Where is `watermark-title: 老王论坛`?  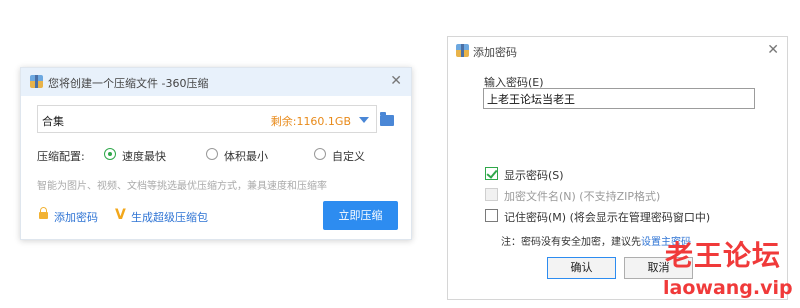
watermark-title: 老王论坛 is located at coordinates (723, 255).